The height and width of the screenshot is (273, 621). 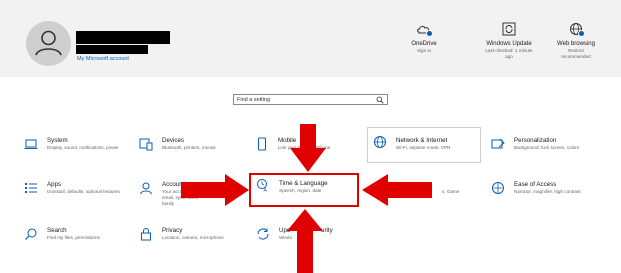 I want to click on onedrive-subtitle: Sign in, so click(x=424, y=50).